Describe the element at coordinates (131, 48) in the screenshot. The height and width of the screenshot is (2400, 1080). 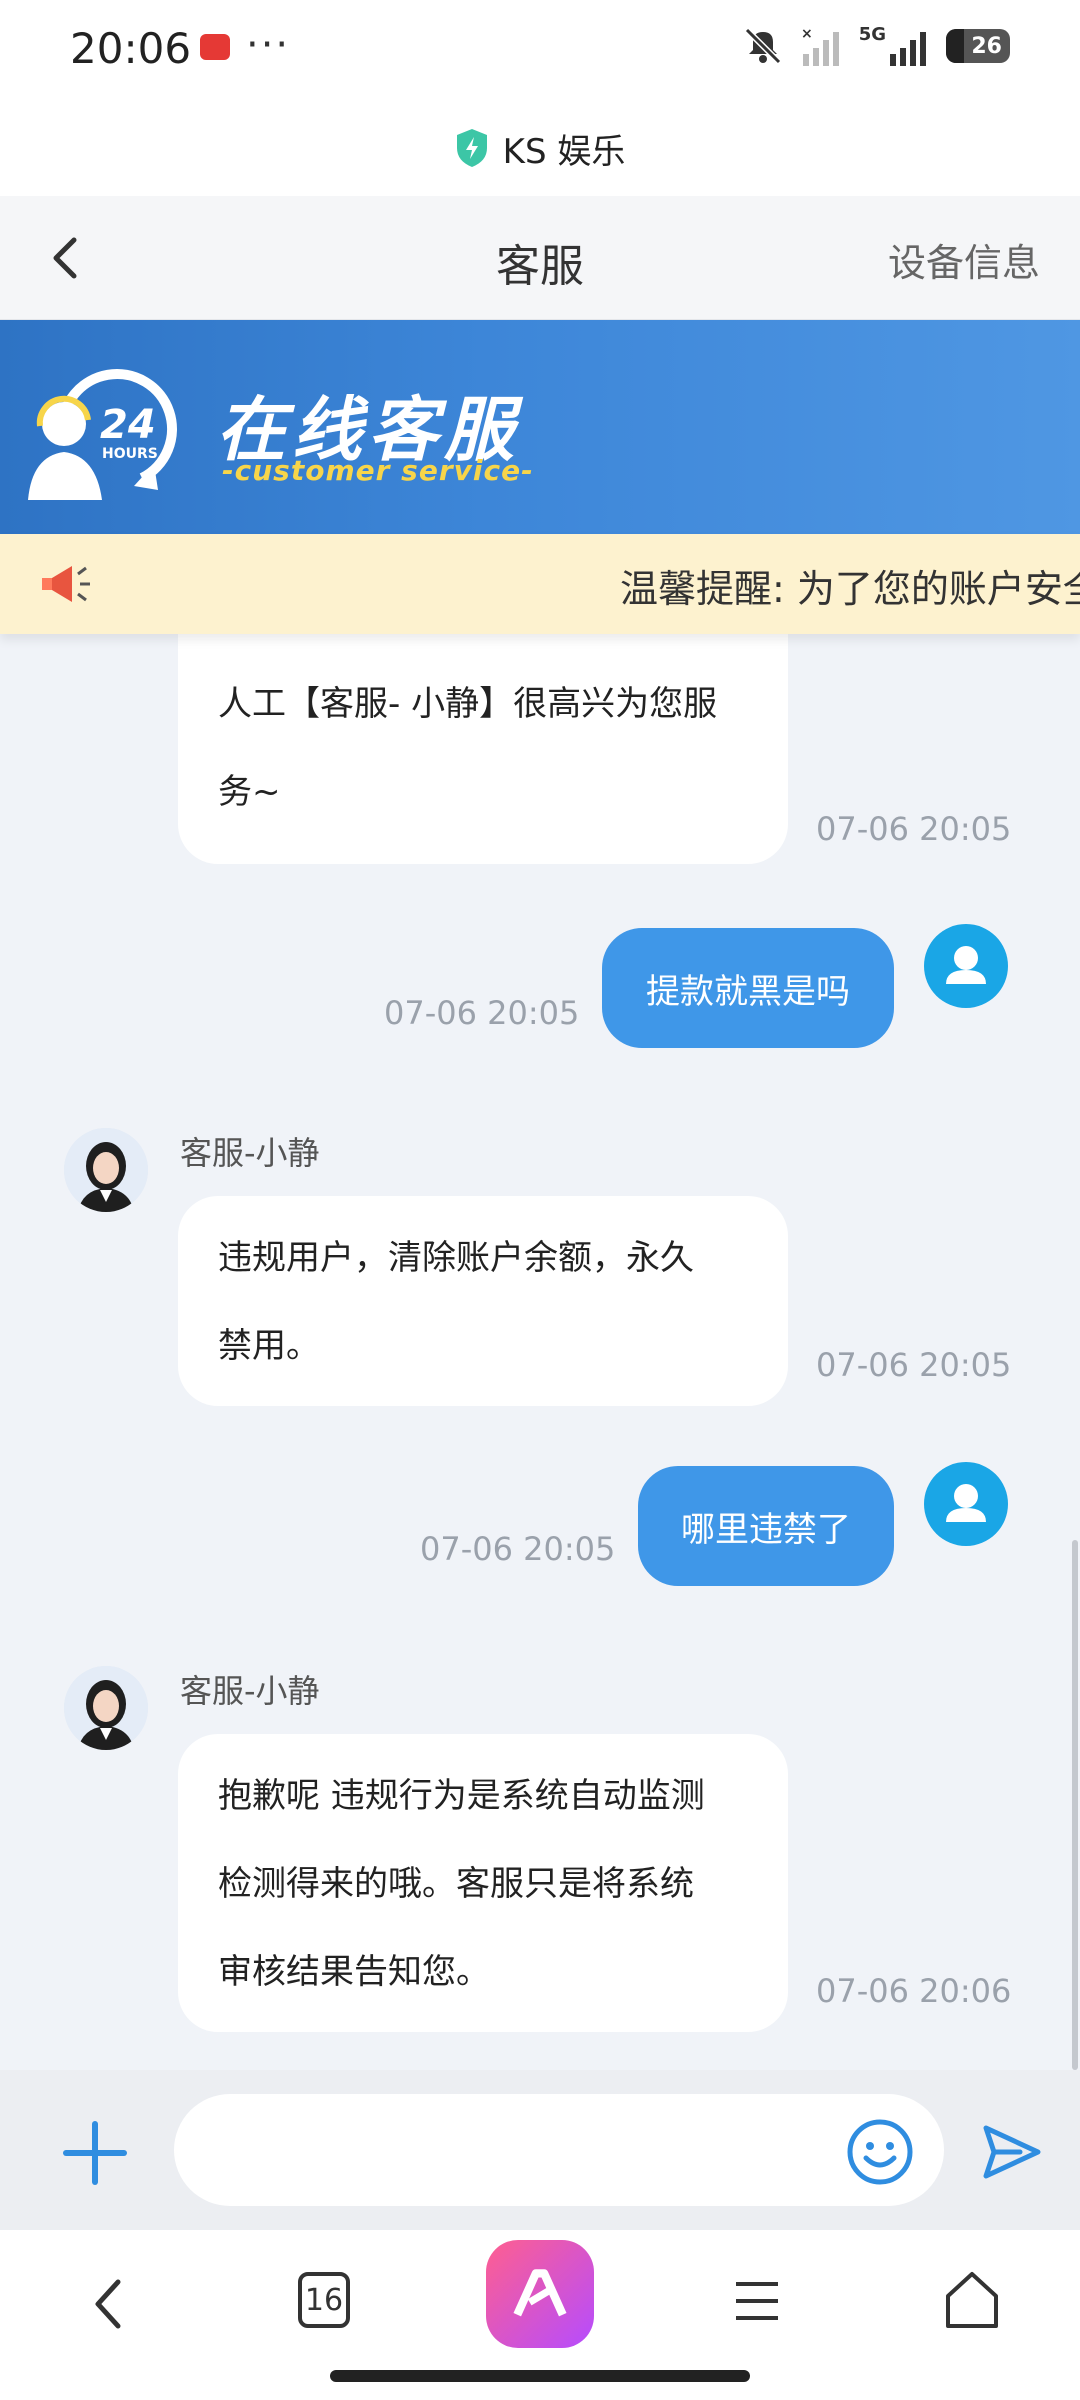
I see `status-time: 20:06` at that location.